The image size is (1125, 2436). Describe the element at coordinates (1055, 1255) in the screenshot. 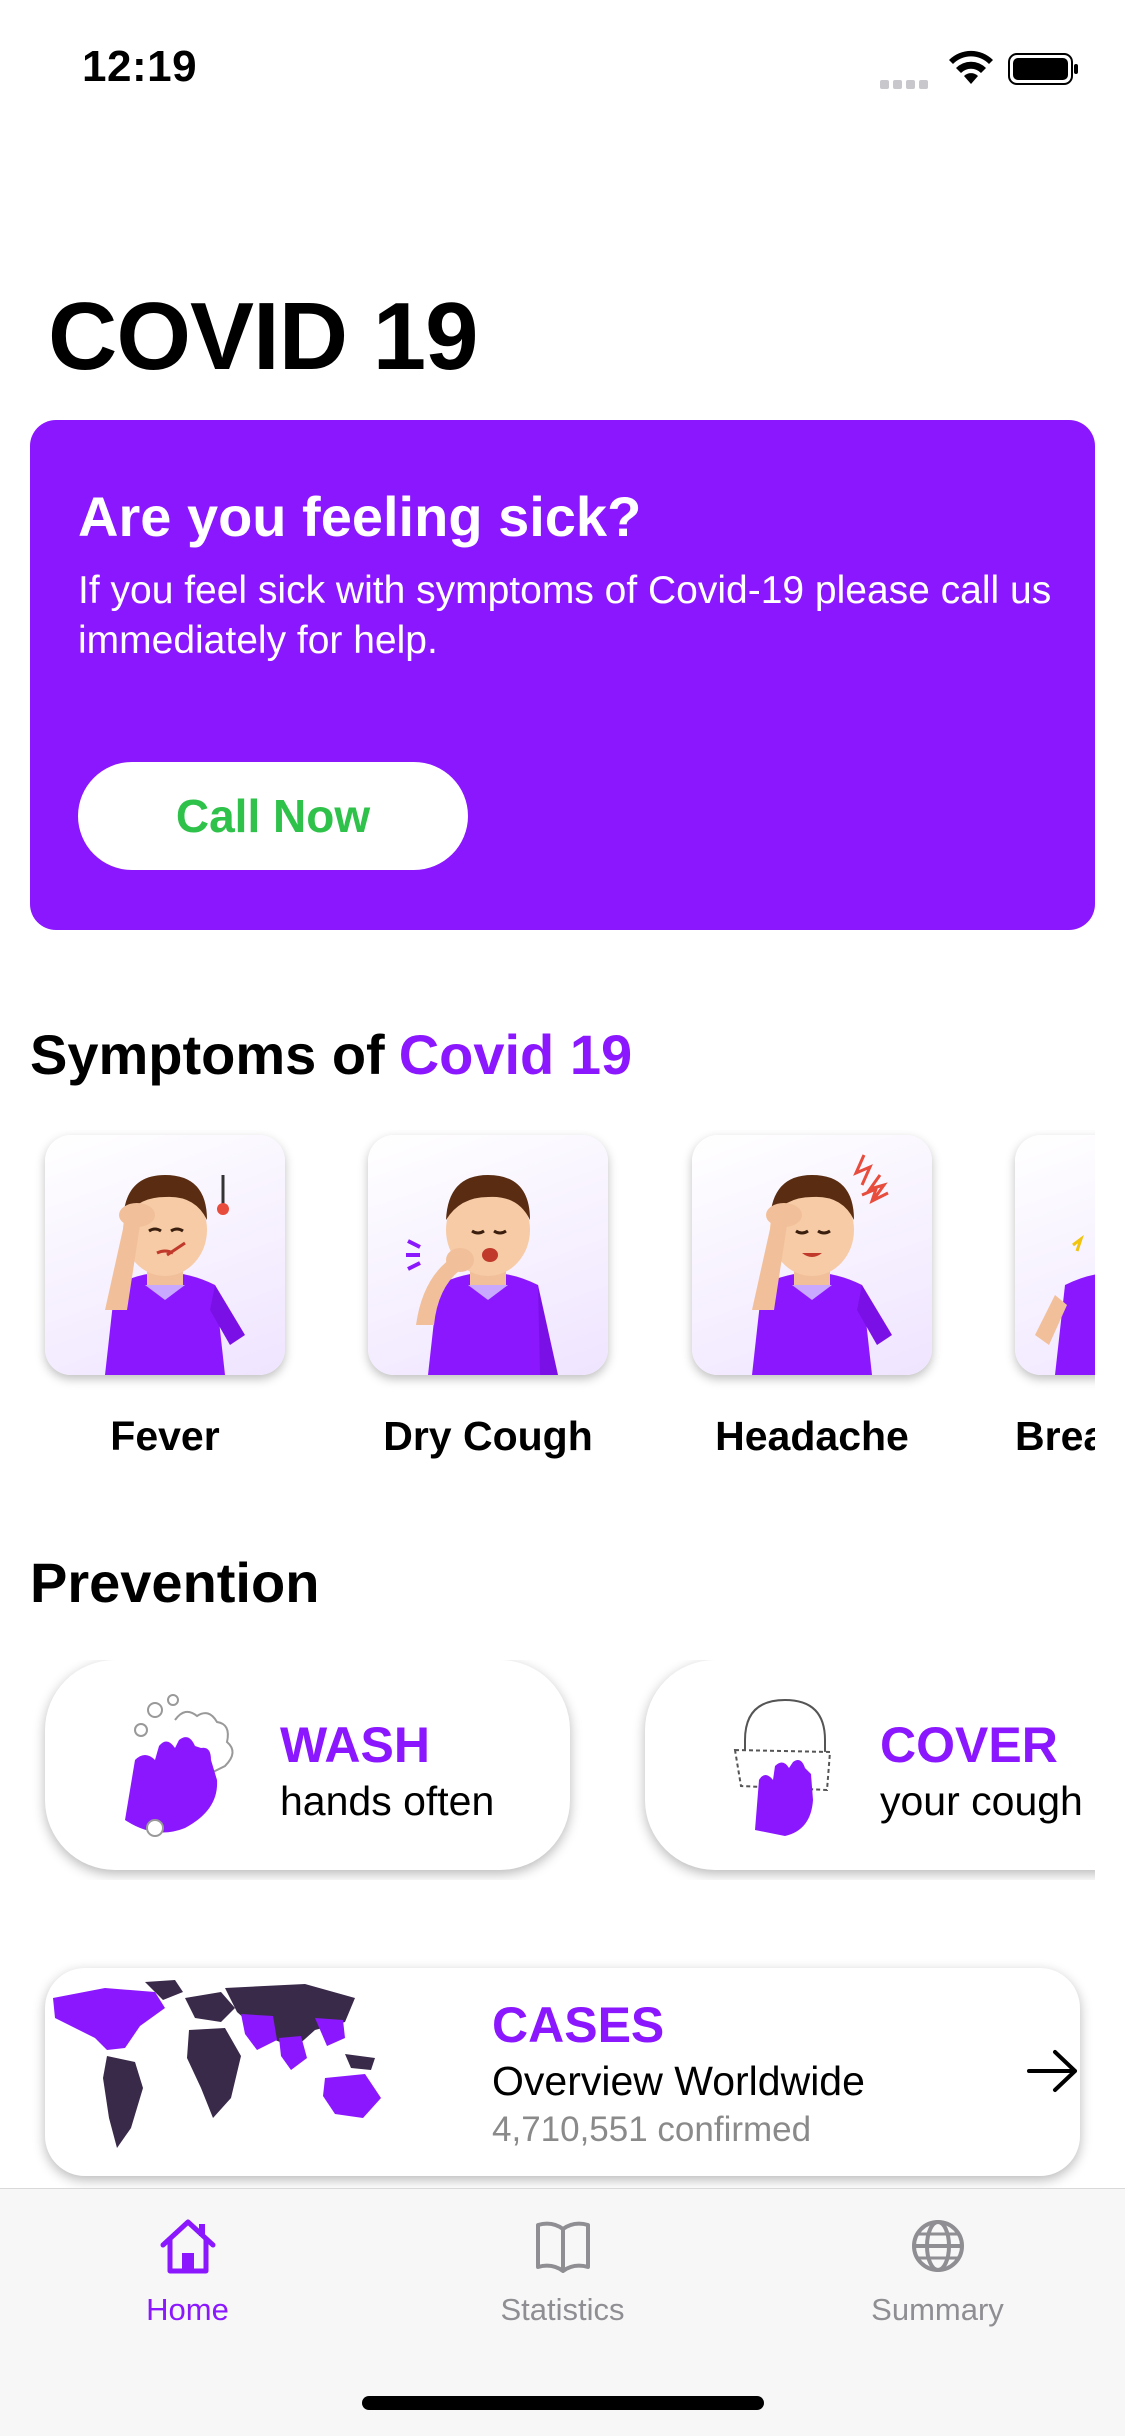

I see `breathing-icon` at that location.